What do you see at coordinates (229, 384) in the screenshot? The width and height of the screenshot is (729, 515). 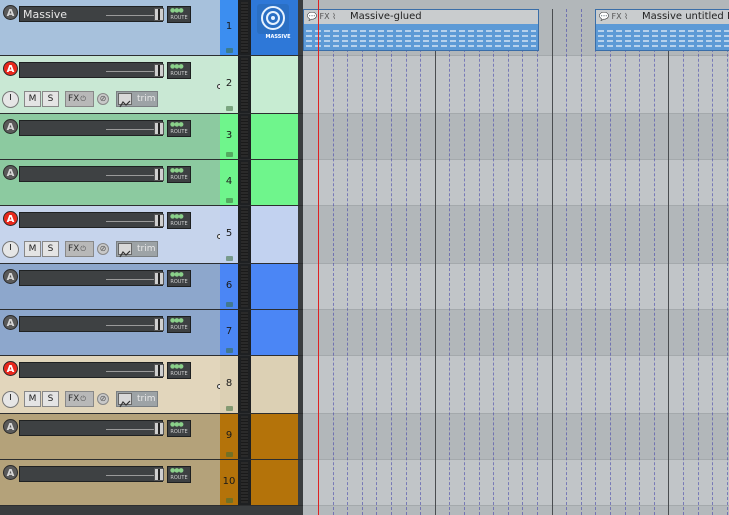 I see `track-number-cell: 8` at bounding box center [229, 384].